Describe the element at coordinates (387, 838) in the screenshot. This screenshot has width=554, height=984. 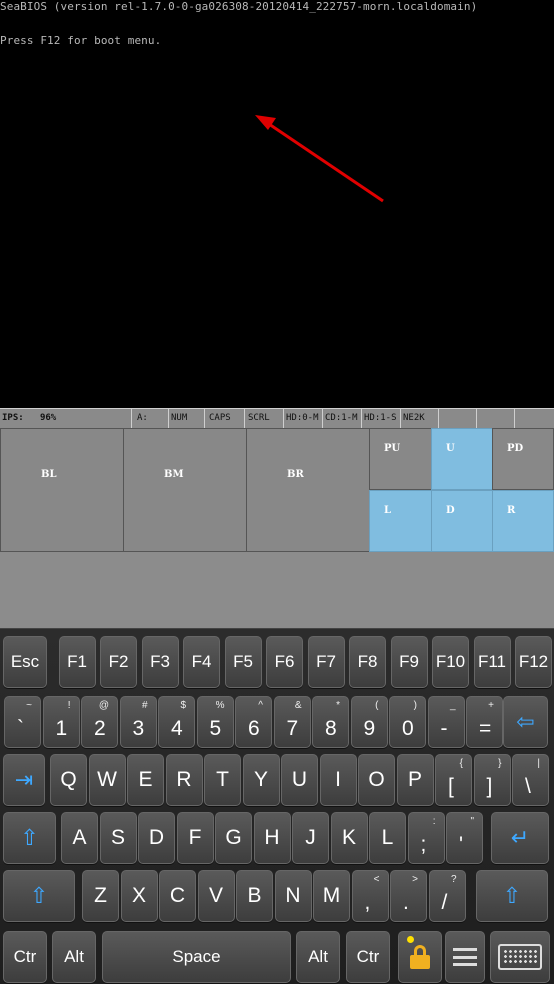
I see `key-l: L` at that location.